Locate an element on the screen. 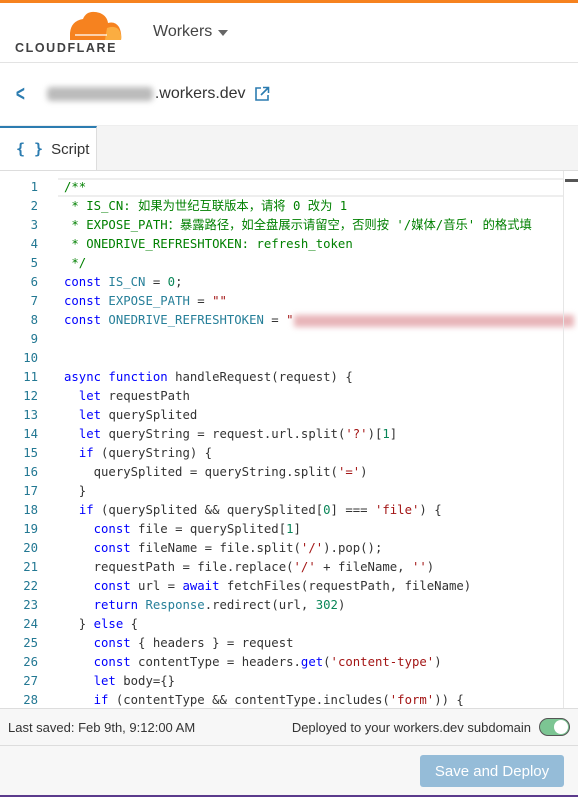  deploy-toggle is located at coordinates (554, 727).